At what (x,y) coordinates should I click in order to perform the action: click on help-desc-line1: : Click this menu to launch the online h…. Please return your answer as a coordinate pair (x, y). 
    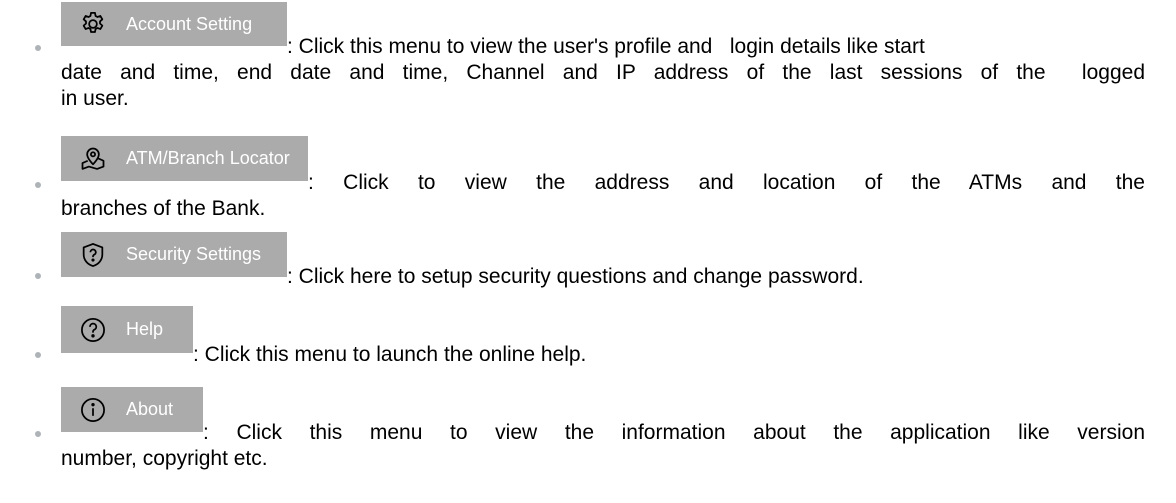
    Looking at the image, I should click on (390, 354).